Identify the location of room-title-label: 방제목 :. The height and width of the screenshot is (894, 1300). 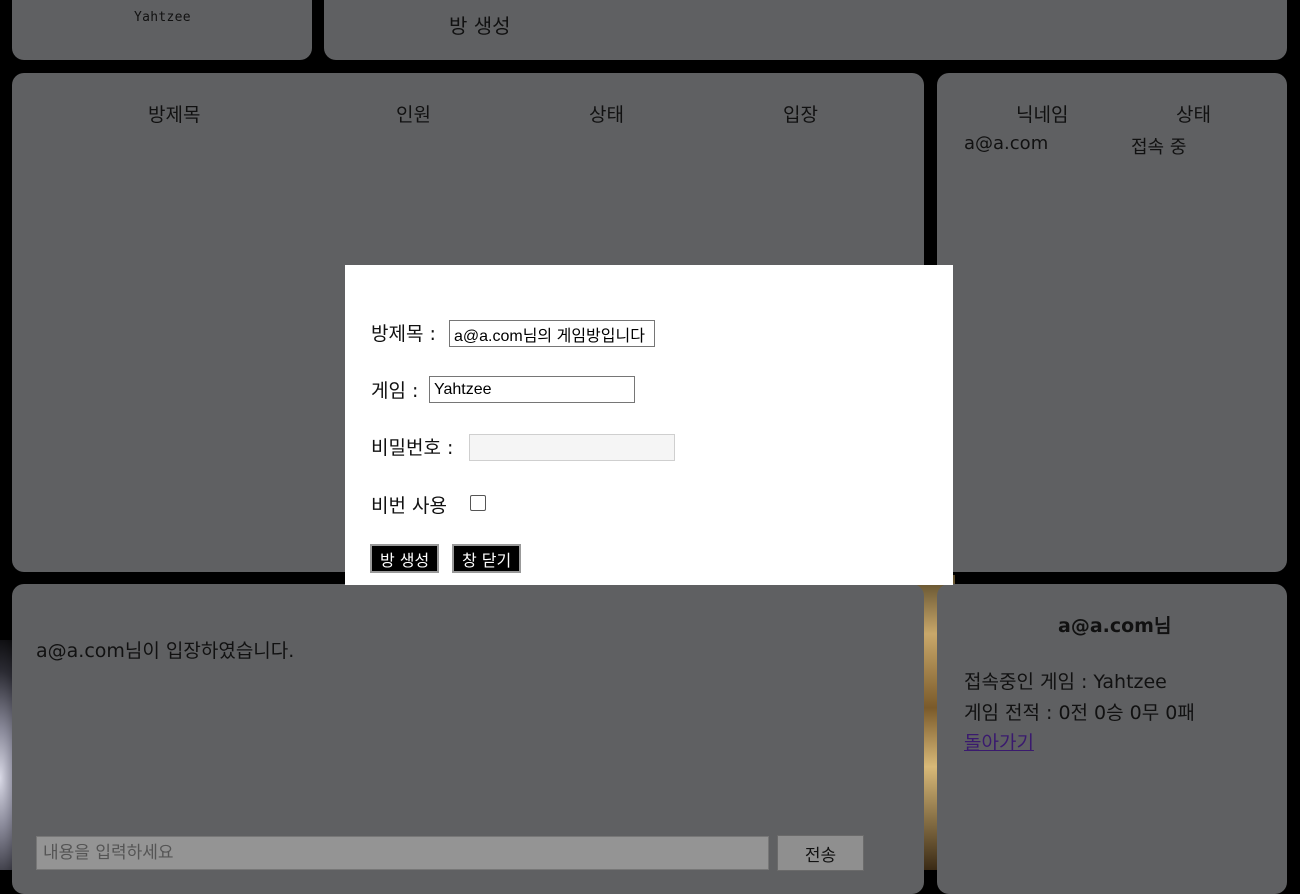
(403, 334).